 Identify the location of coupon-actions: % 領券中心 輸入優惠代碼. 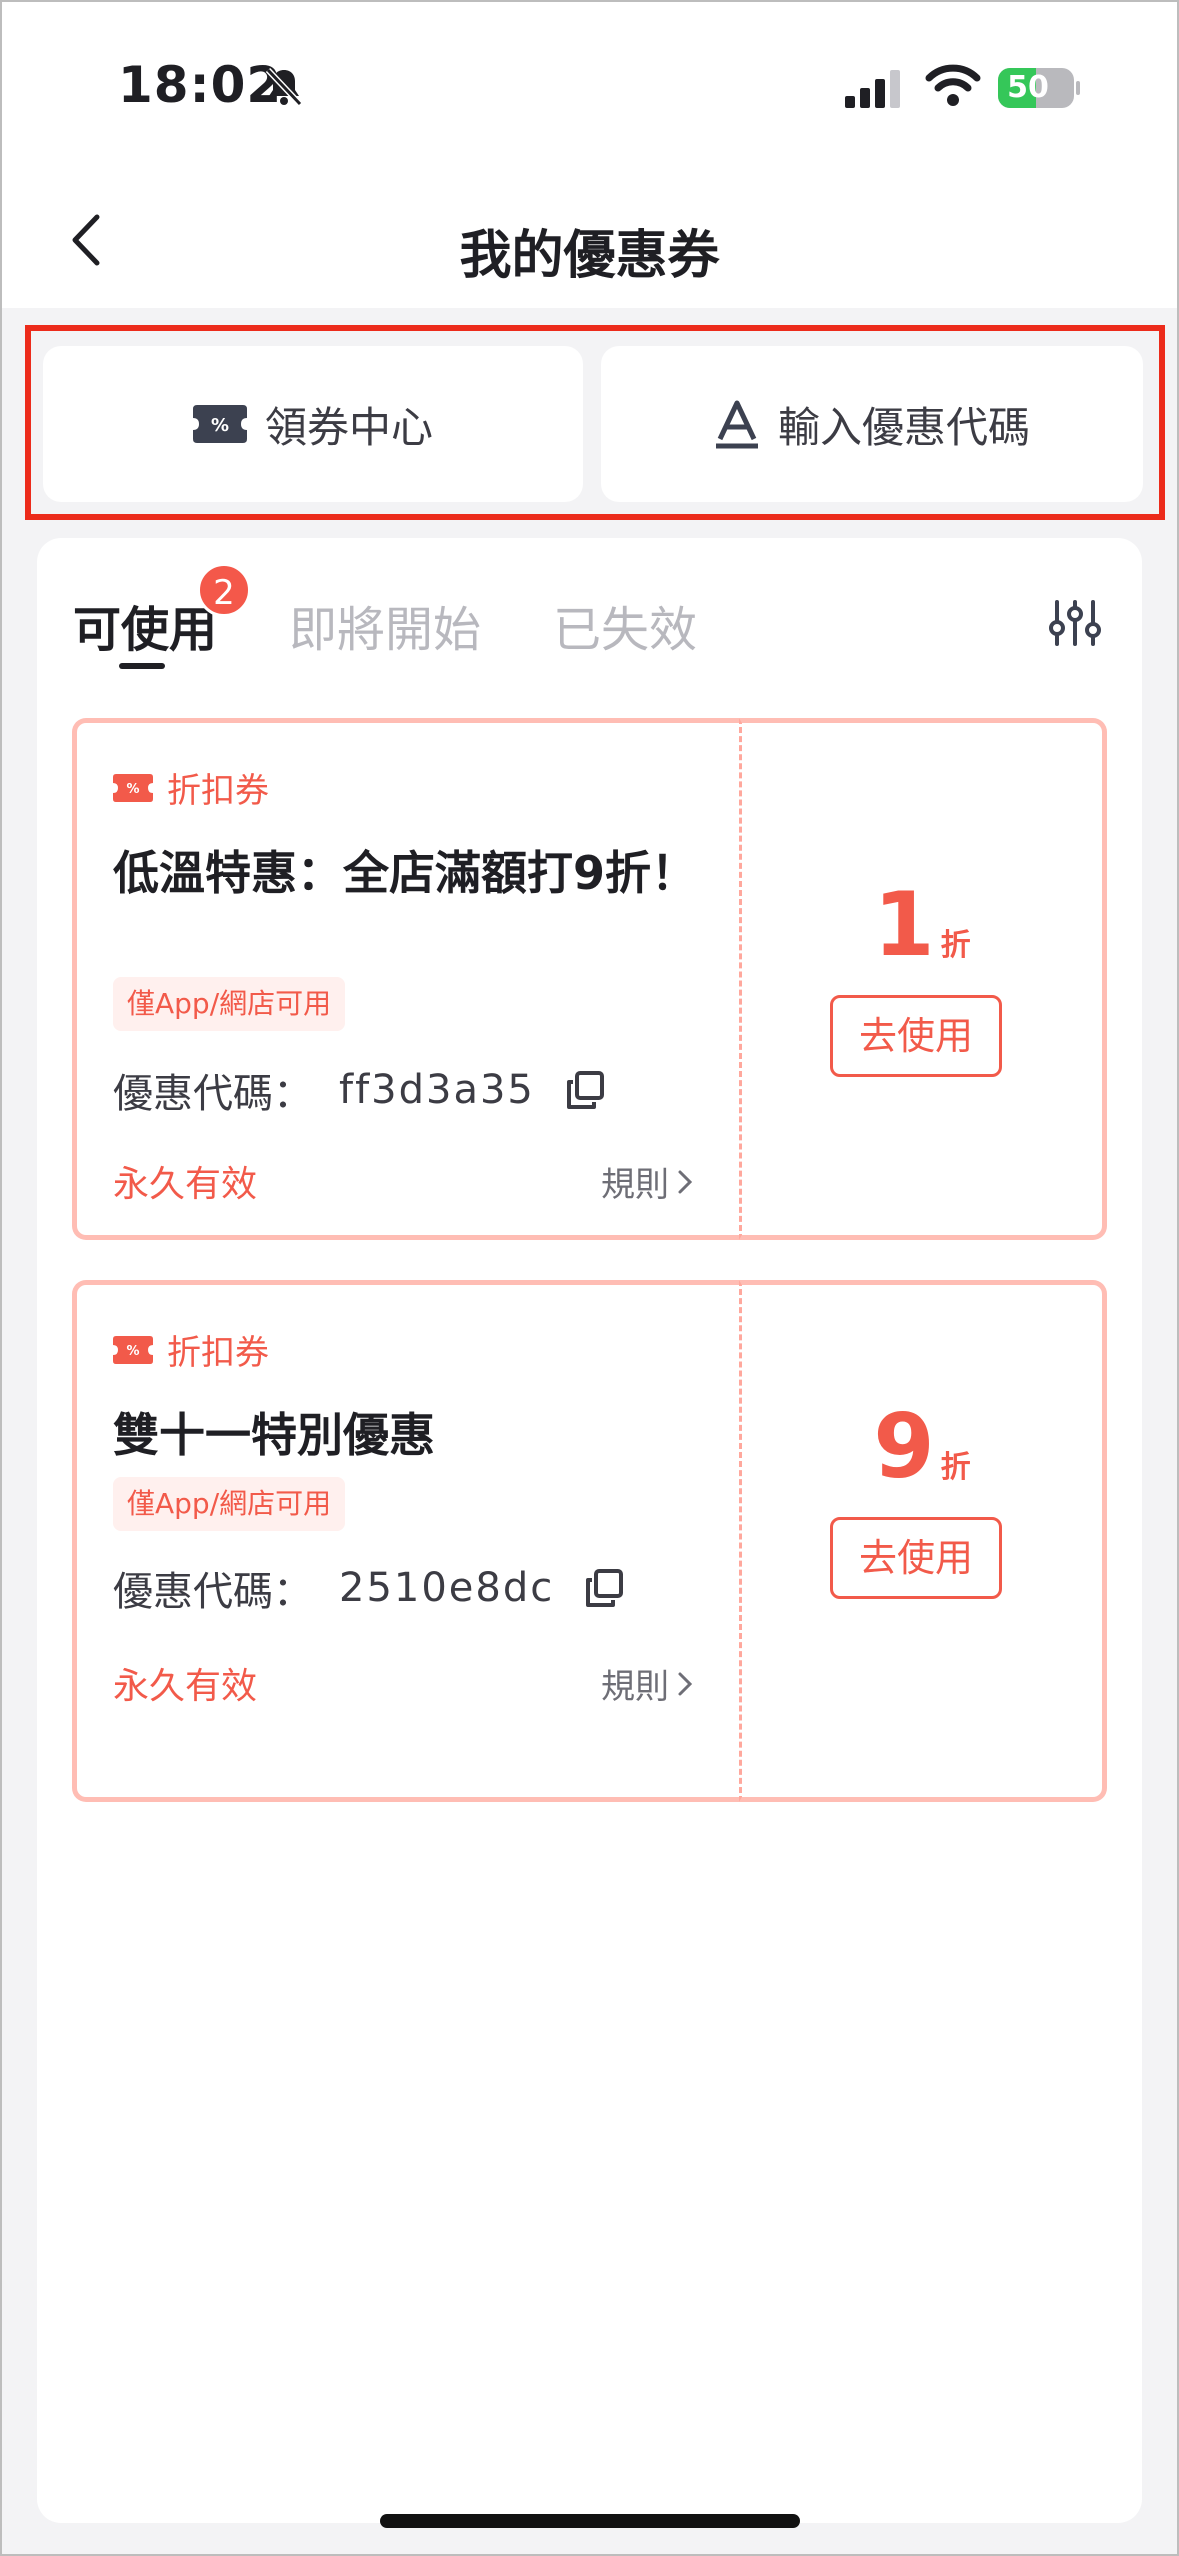
(595, 422).